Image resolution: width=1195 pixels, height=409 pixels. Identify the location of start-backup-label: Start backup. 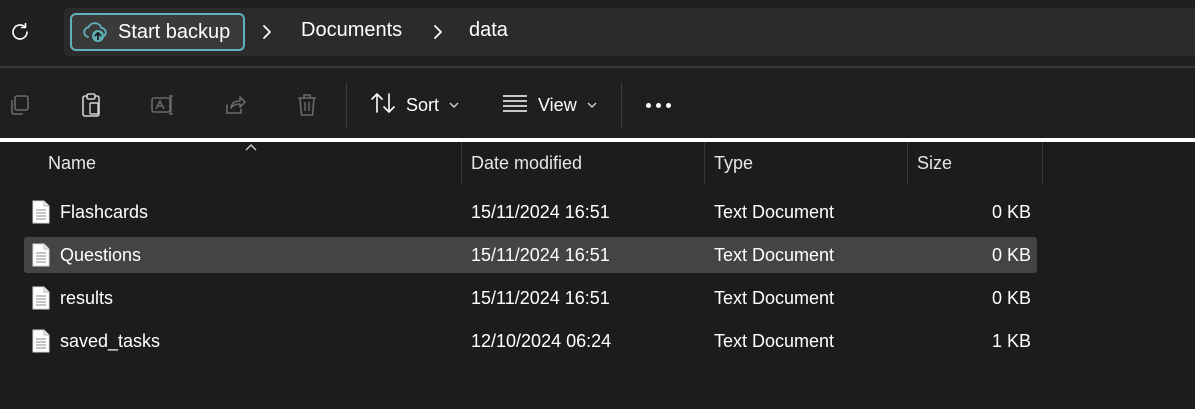
(174, 31).